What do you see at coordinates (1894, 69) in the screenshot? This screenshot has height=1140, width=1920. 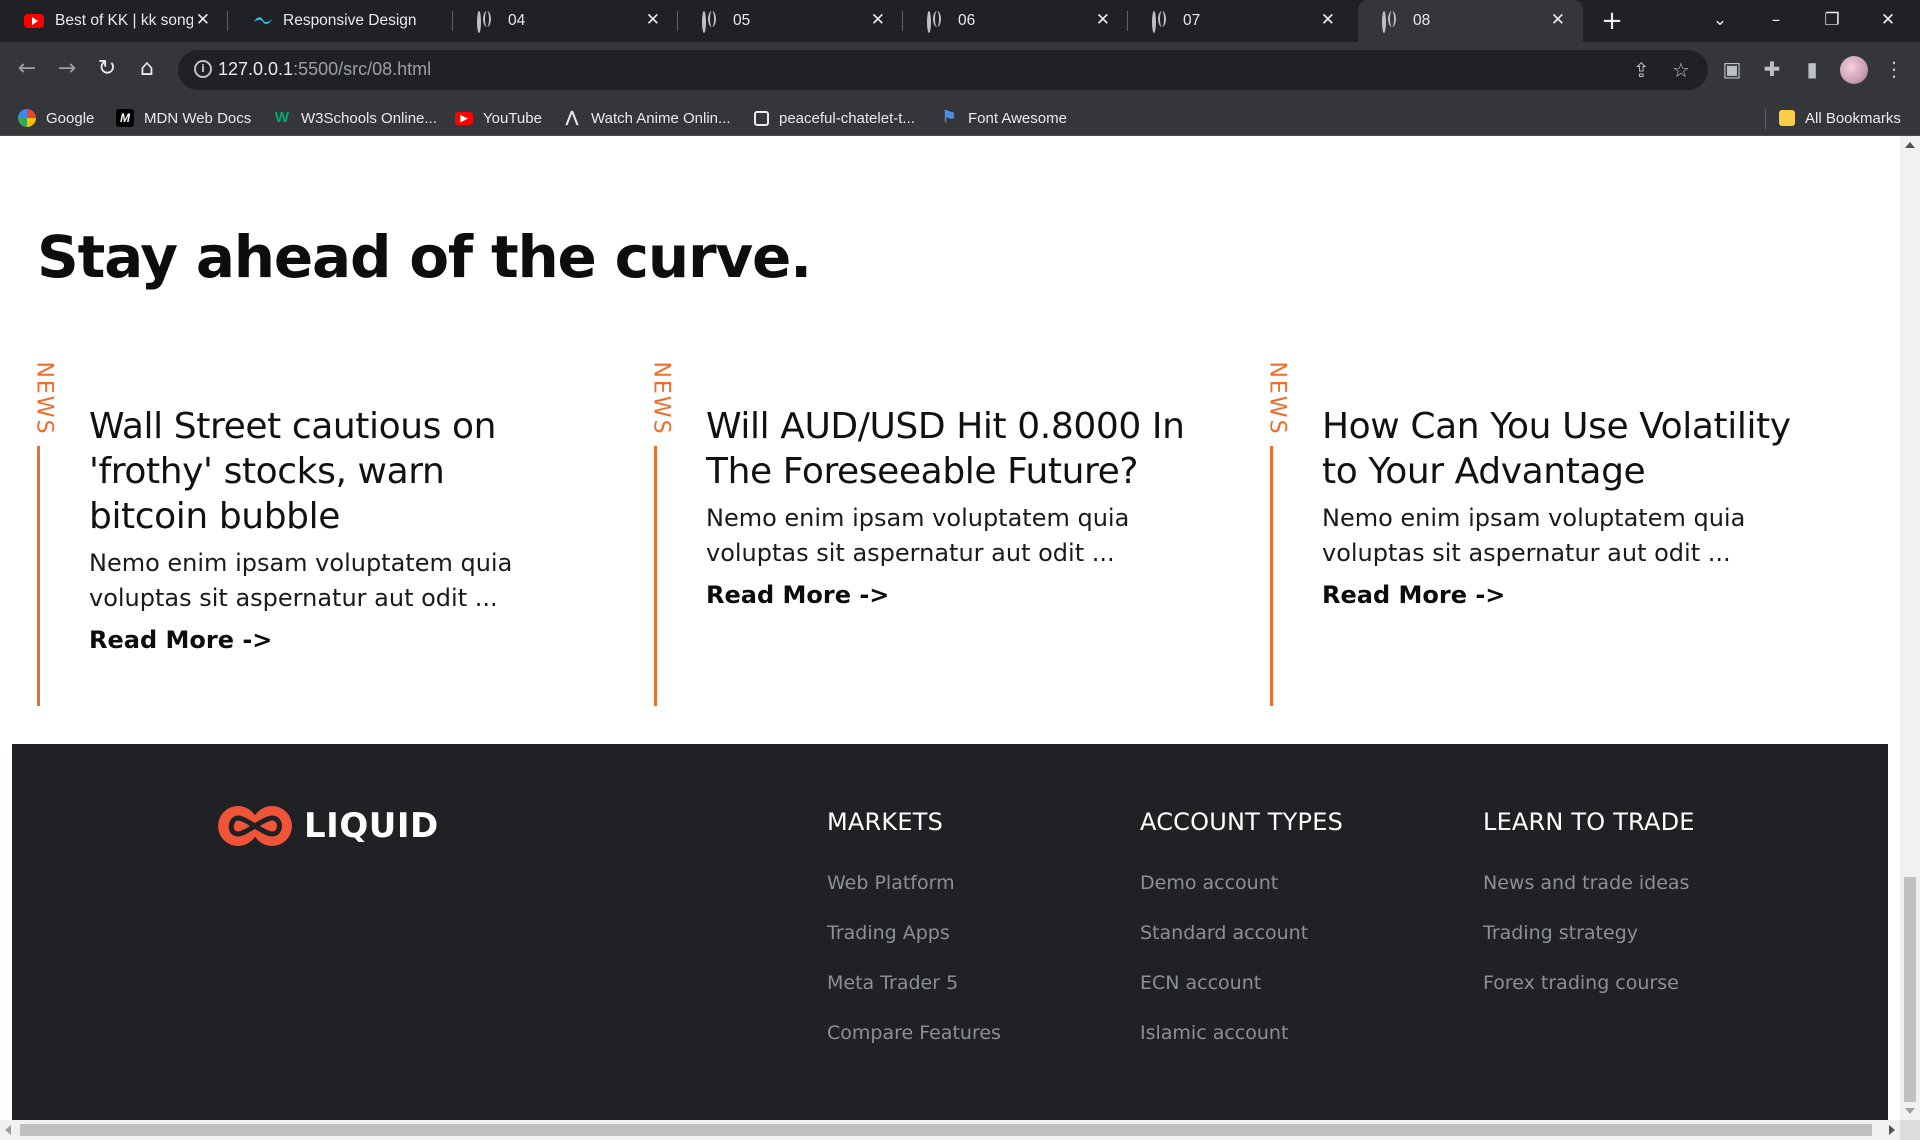 I see `menu-icon: ⋮` at bounding box center [1894, 69].